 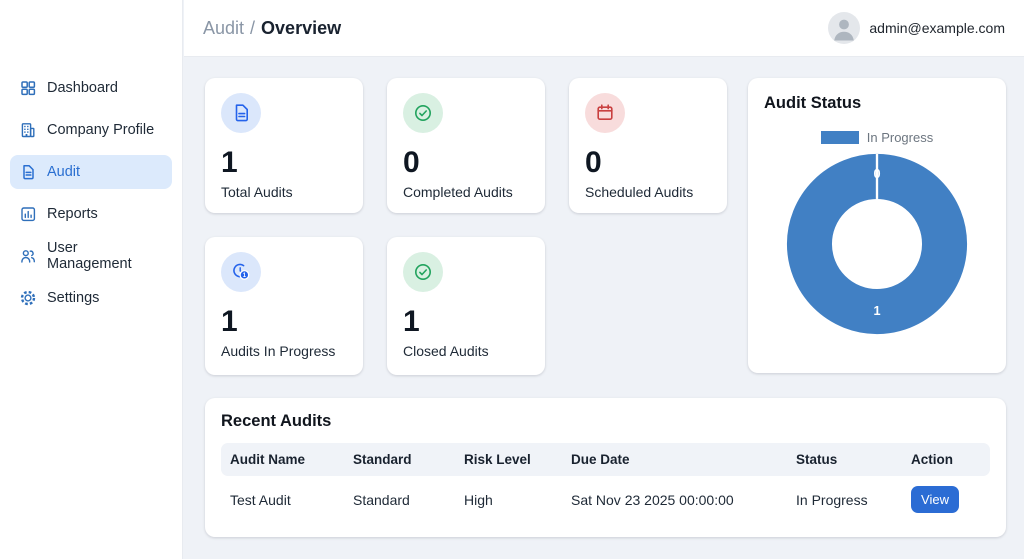 I want to click on cell-status: In Progress, so click(x=832, y=499).